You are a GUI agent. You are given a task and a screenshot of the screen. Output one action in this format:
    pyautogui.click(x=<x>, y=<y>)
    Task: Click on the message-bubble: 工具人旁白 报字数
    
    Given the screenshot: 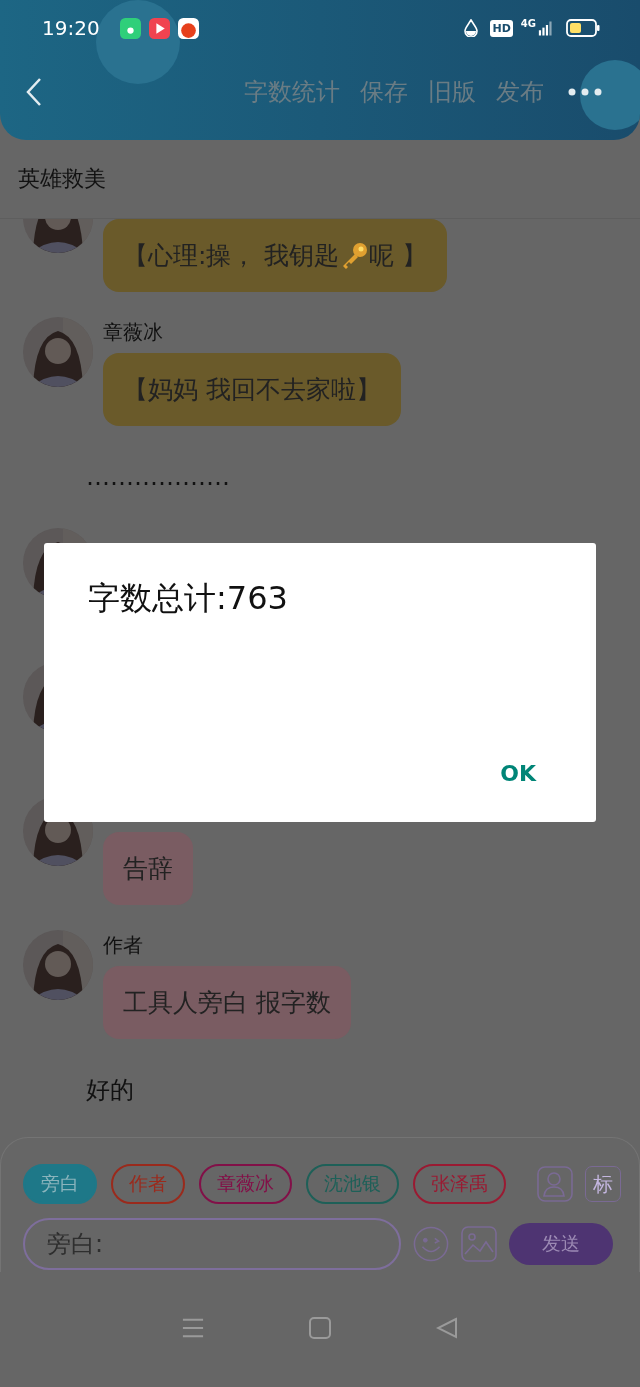 What is the action you would take?
    pyautogui.click(x=227, y=1002)
    